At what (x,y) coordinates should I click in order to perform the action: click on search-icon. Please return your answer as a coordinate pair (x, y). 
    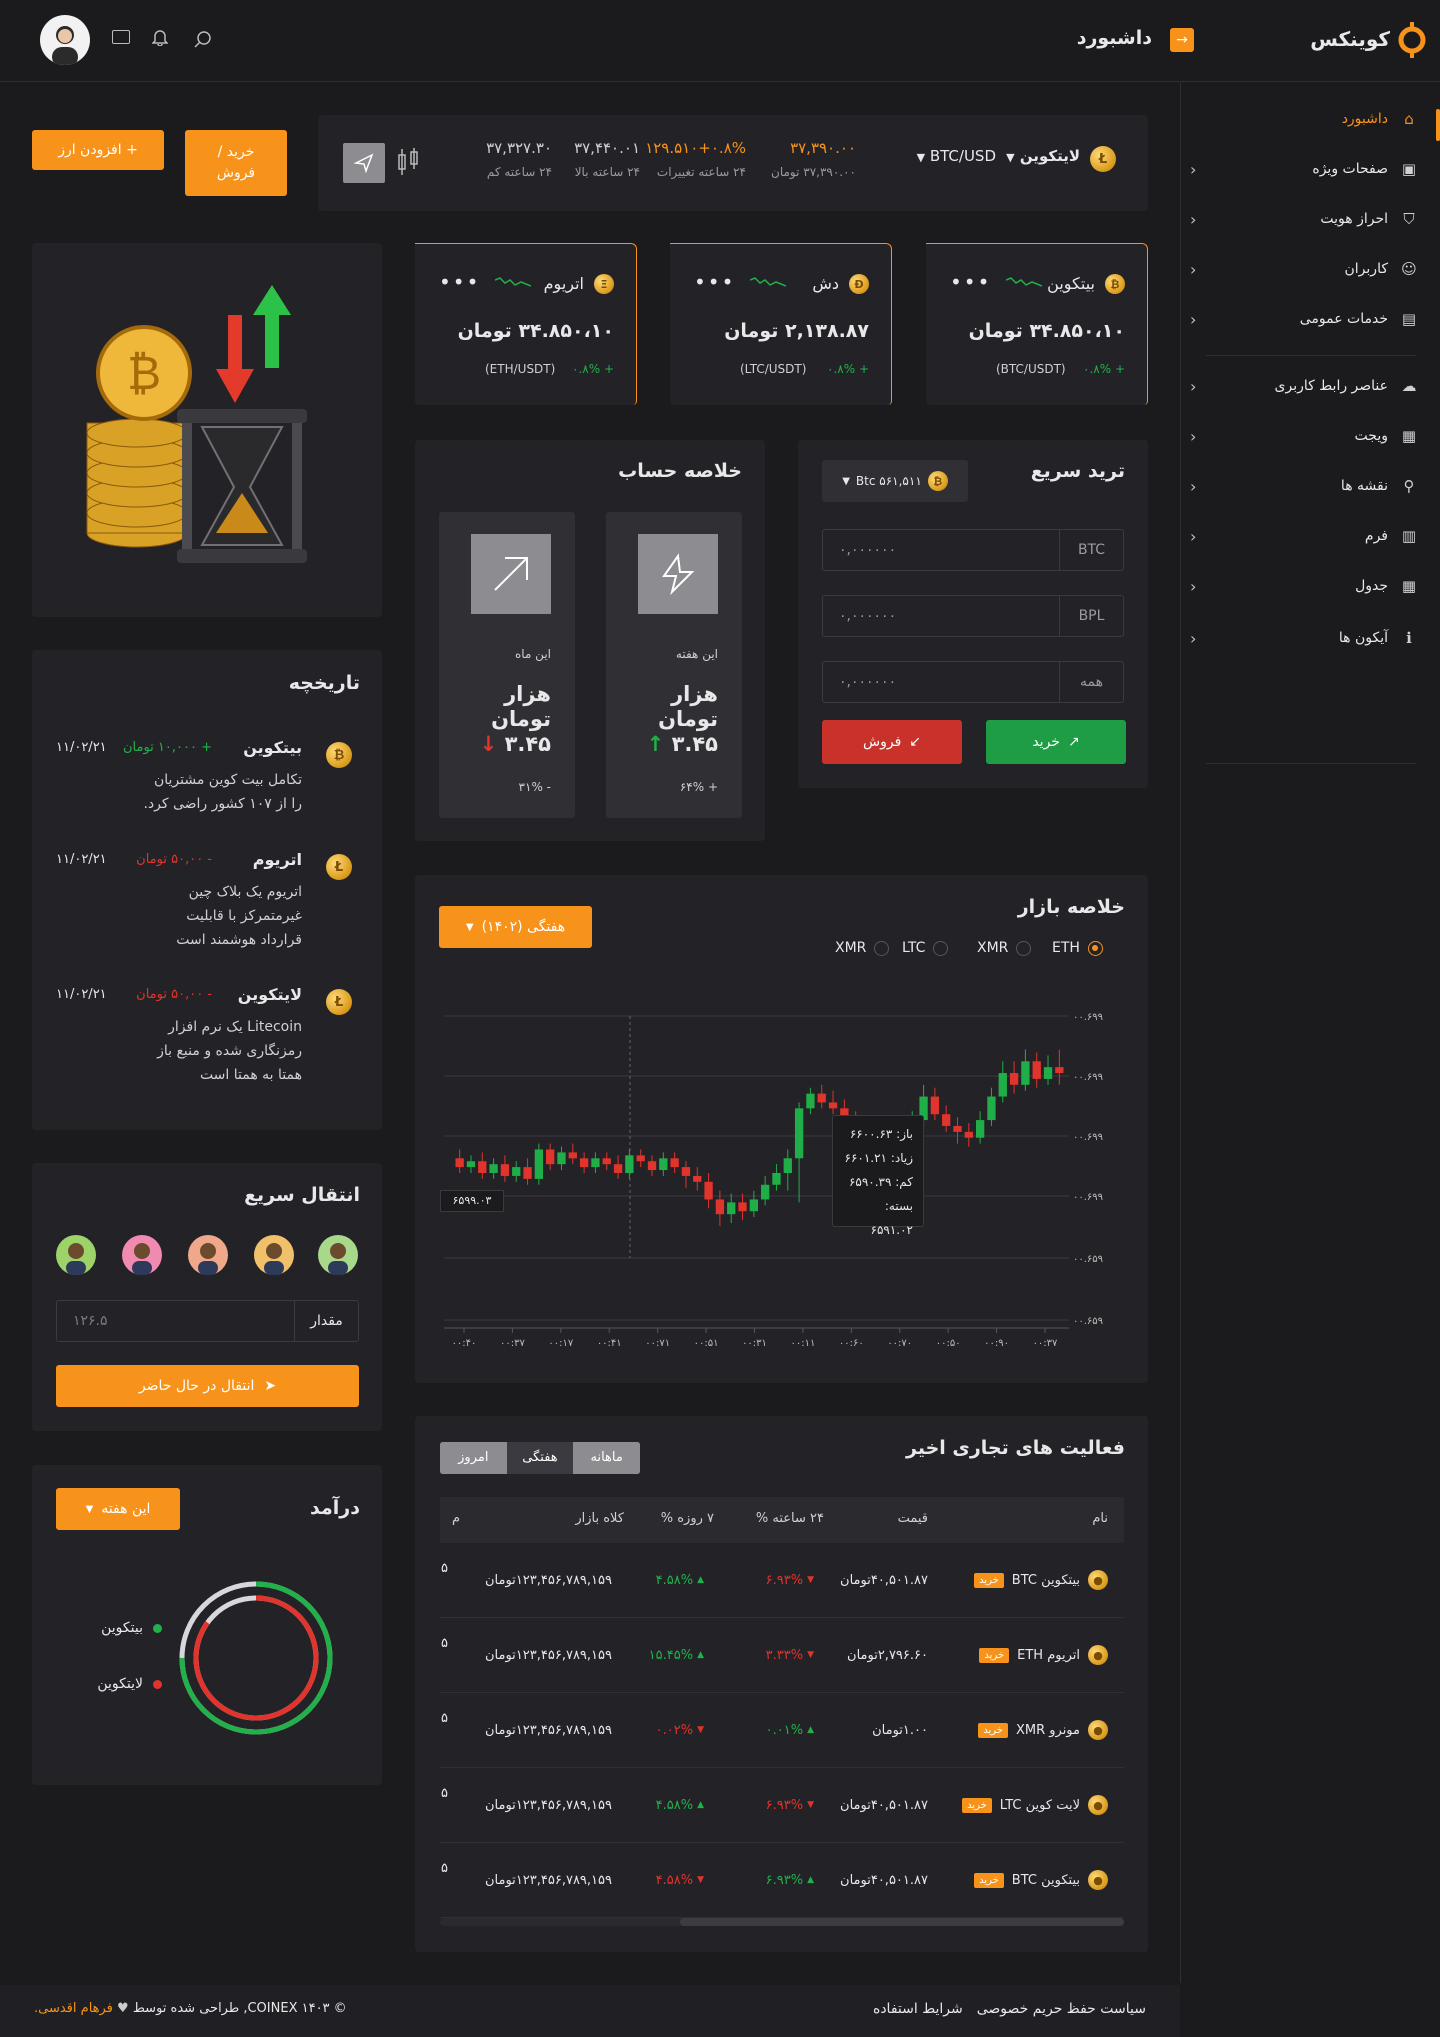
    Looking at the image, I should click on (203, 39).